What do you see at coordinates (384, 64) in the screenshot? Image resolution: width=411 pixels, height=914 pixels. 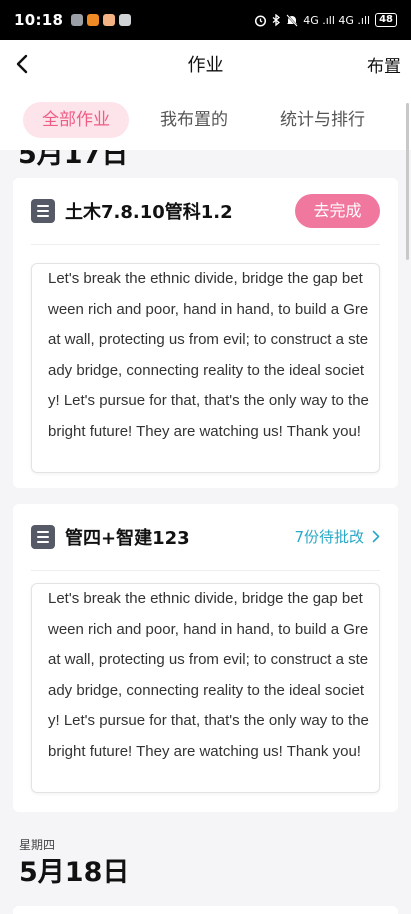 I see `assign-button: 布置` at bounding box center [384, 64].